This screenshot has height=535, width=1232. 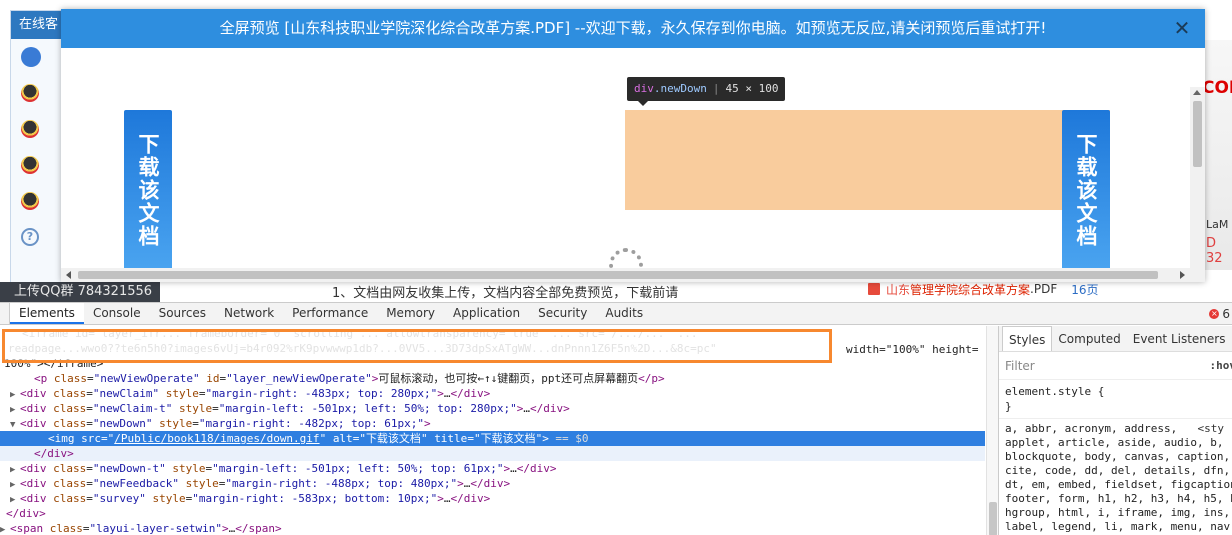 I want to click on pdf-icon, so click(x=874, y=289).